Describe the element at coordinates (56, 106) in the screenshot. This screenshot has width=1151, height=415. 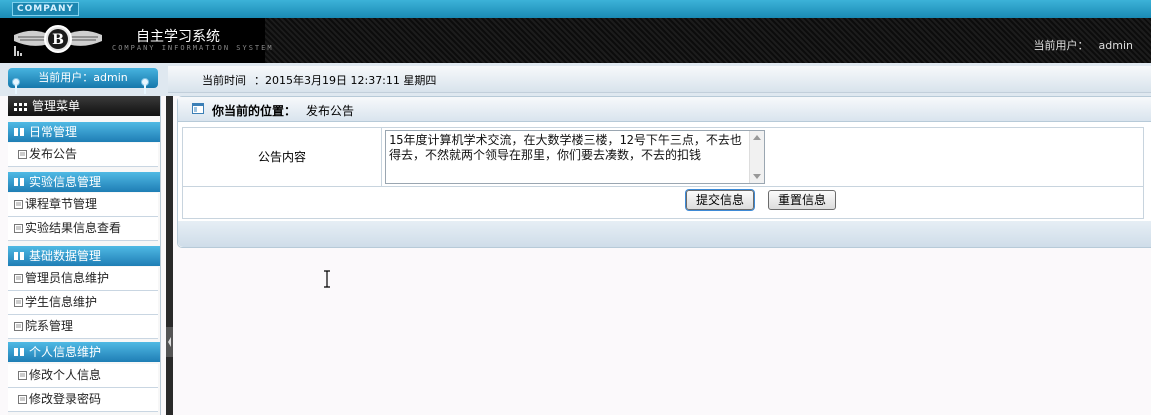
I see `menu-title: 管理菜单` at that location.